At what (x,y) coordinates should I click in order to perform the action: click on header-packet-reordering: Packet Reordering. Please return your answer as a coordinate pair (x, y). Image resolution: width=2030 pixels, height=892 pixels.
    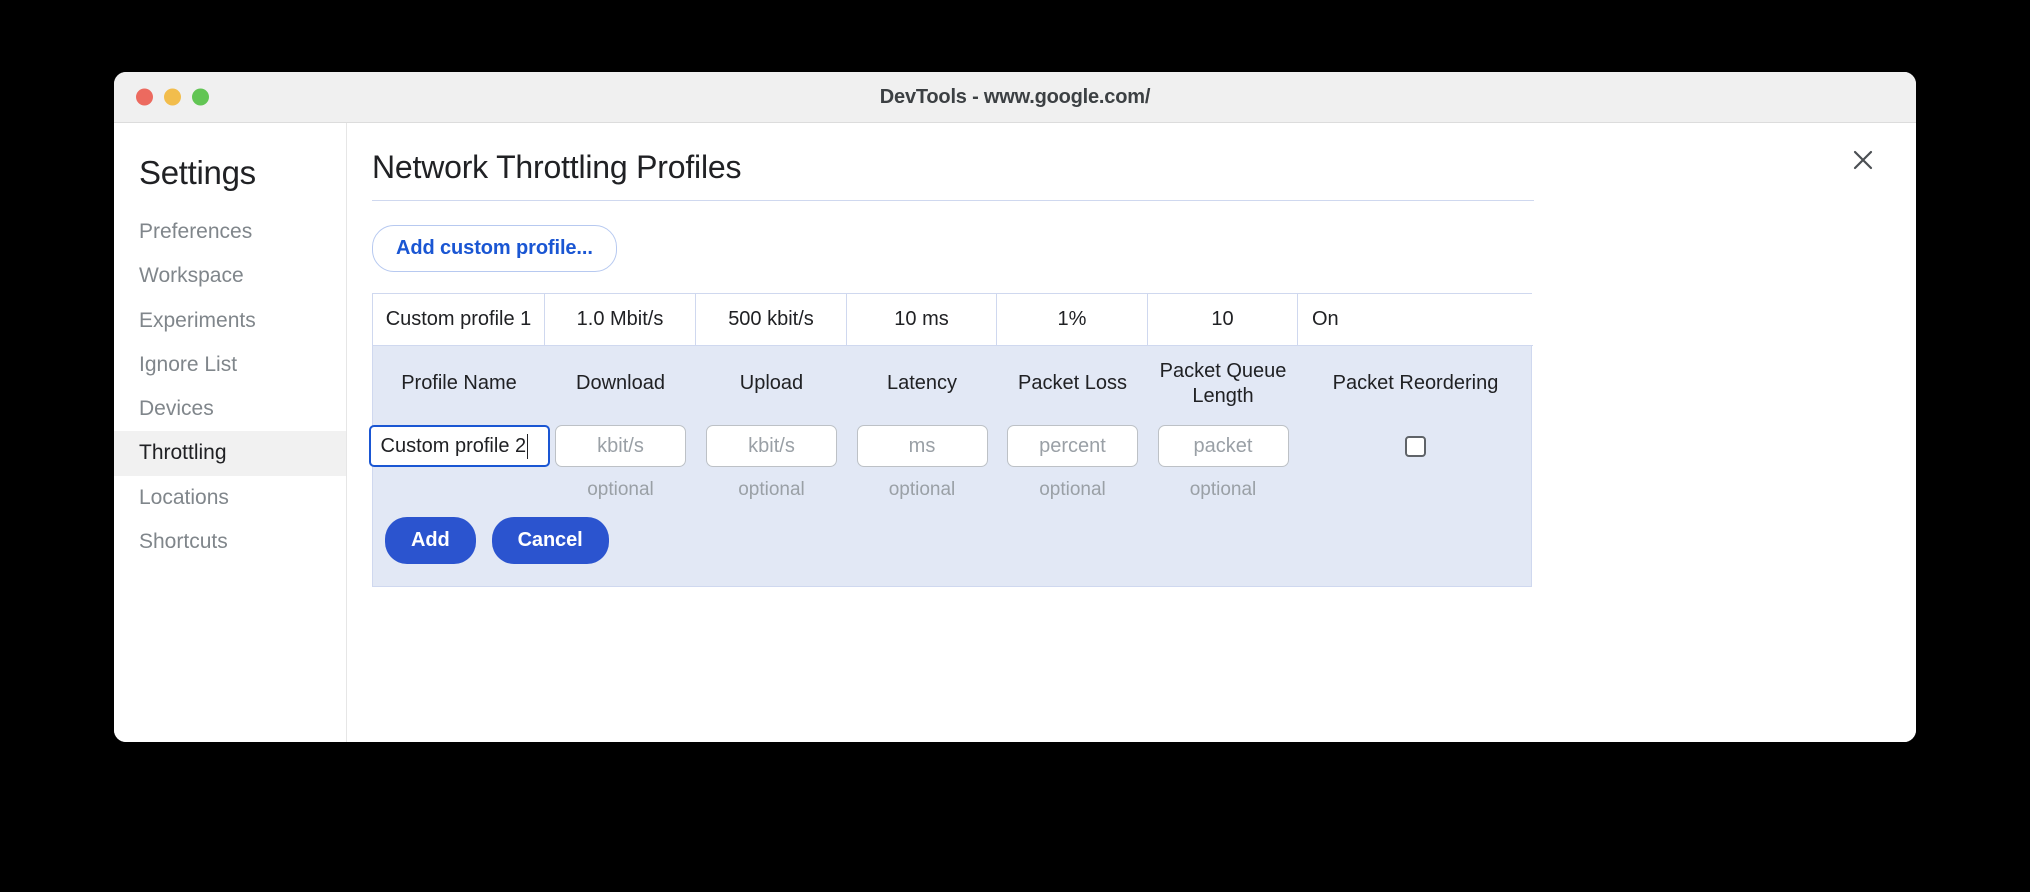
    Looking at the image, I should click on (1415, 383).